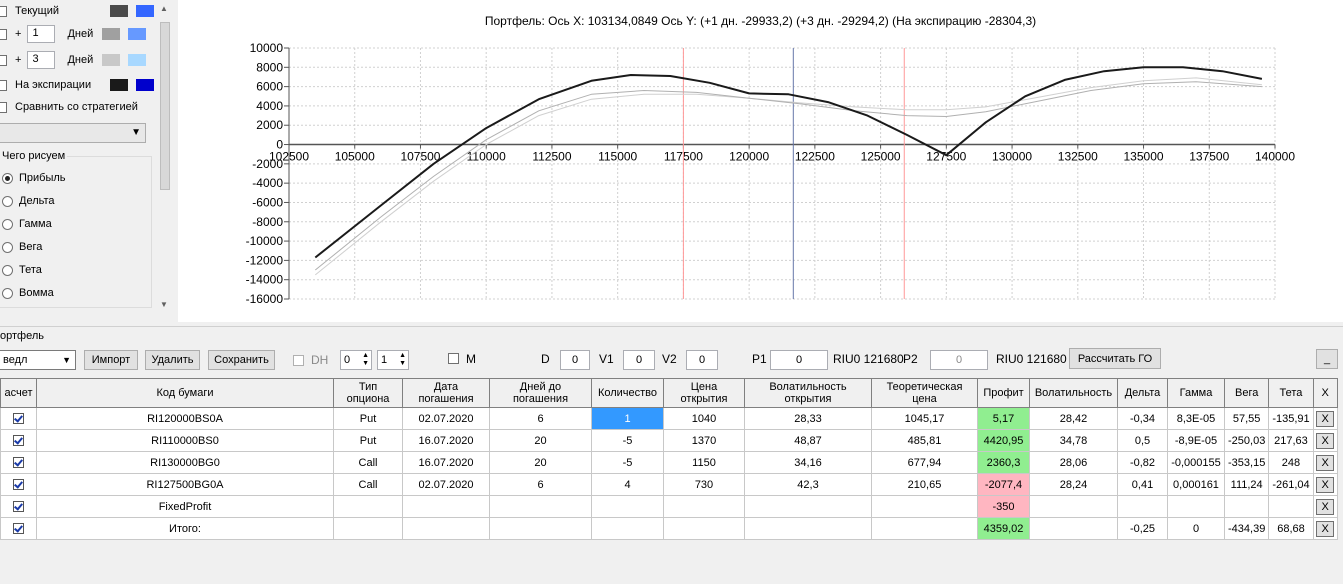  I want to click on dh-spin-2: 1 ▲ ▼, so click(393, 360).